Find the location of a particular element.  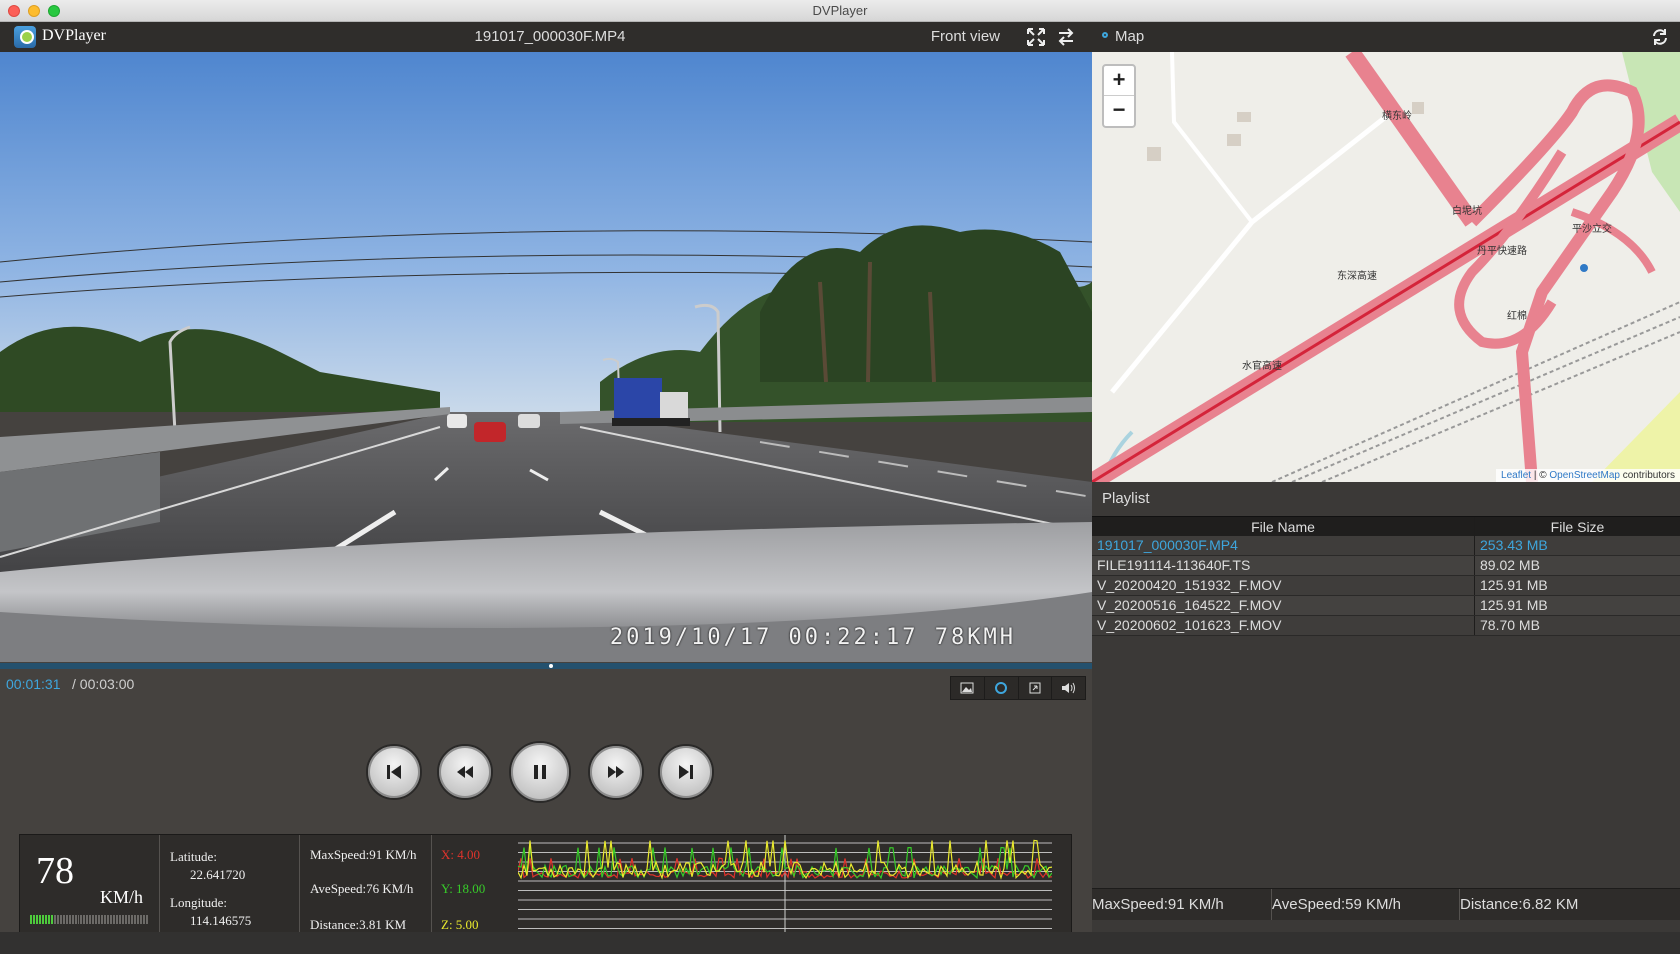

close-window-button is located at coordinates (14, 11).